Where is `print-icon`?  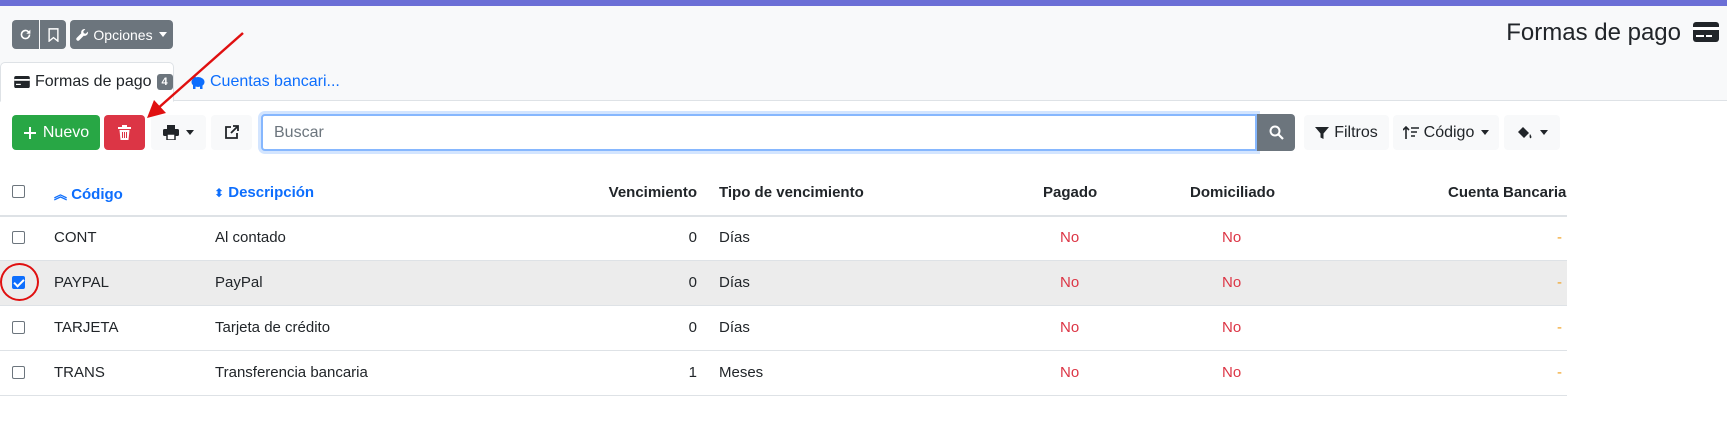 print-icon is located at coordinates (171, 132).